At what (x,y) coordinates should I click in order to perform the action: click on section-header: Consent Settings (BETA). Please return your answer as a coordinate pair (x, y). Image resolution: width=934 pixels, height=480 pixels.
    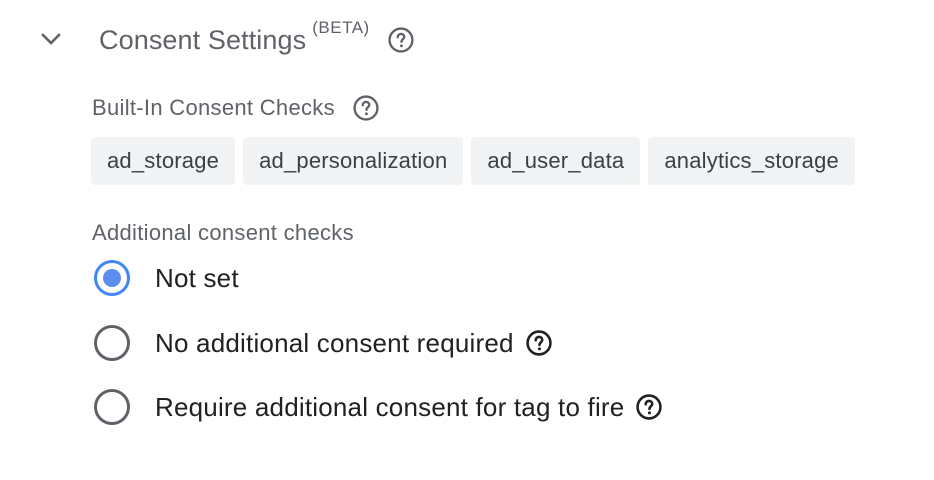
    Looking at the image, I should click on (257, 39).